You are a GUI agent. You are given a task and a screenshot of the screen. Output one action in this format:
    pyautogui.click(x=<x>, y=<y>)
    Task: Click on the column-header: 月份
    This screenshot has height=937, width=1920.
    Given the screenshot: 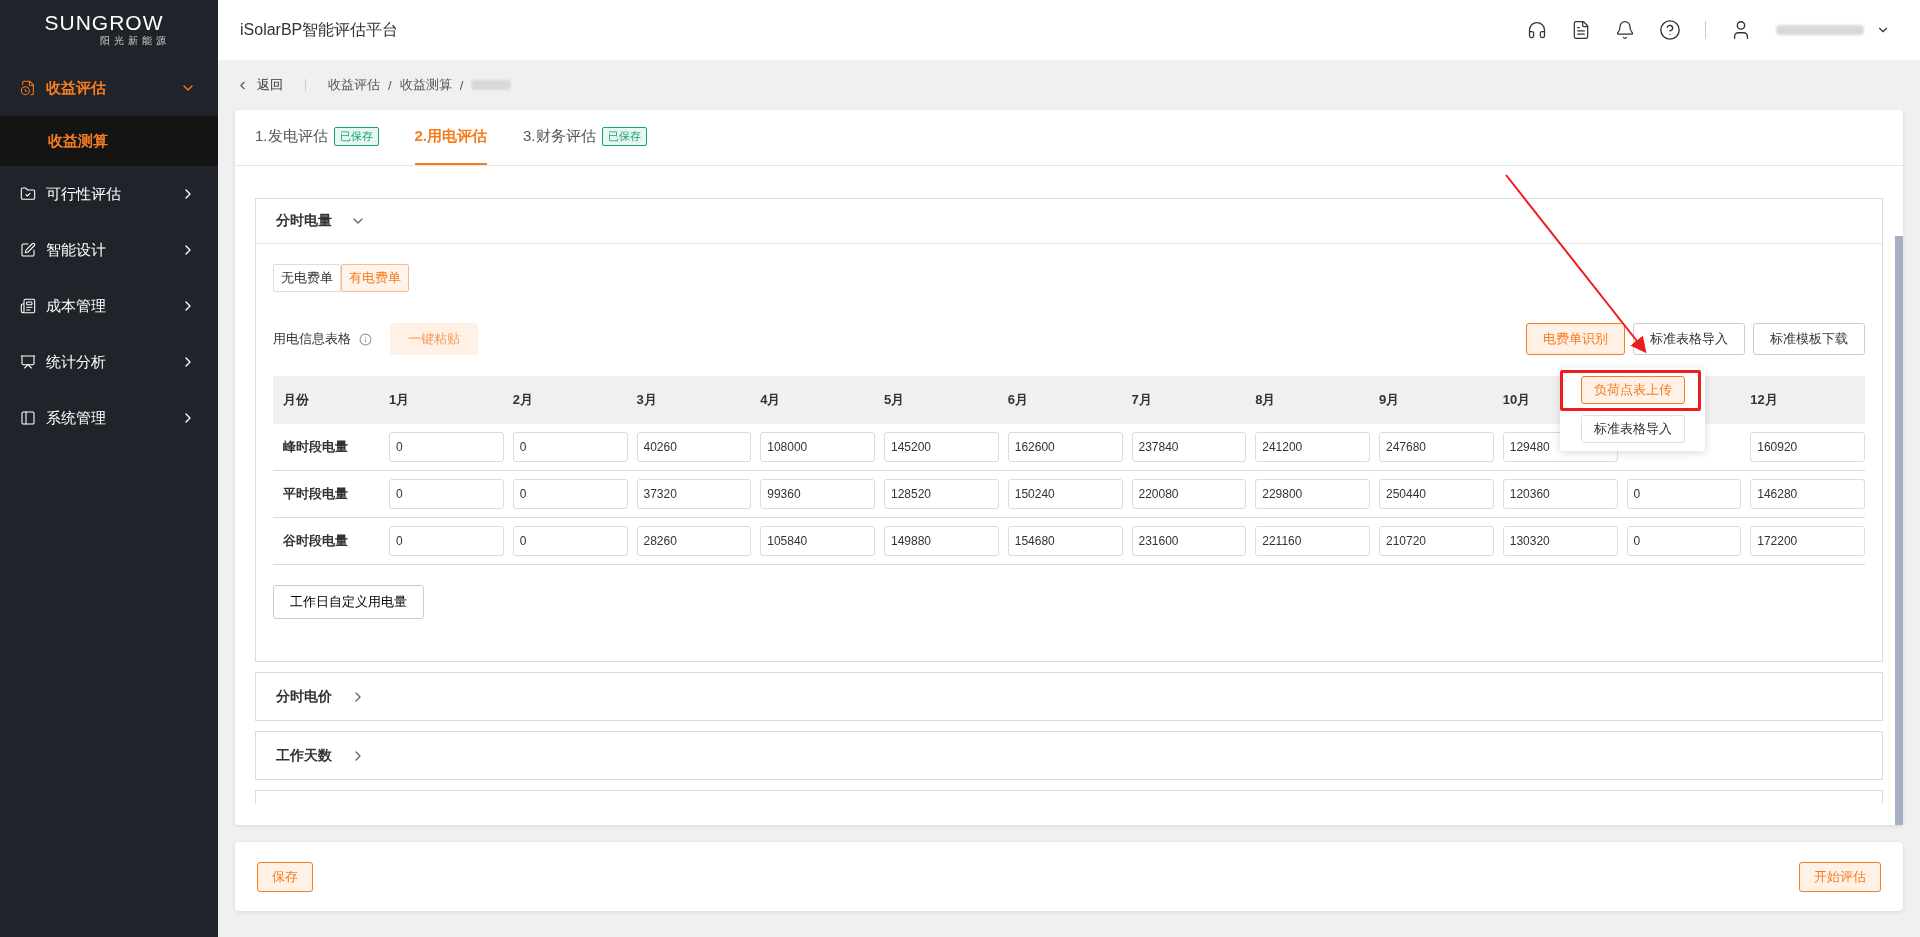 What is the action you would take?
    pyautogui.click(x=296, y=400)
    